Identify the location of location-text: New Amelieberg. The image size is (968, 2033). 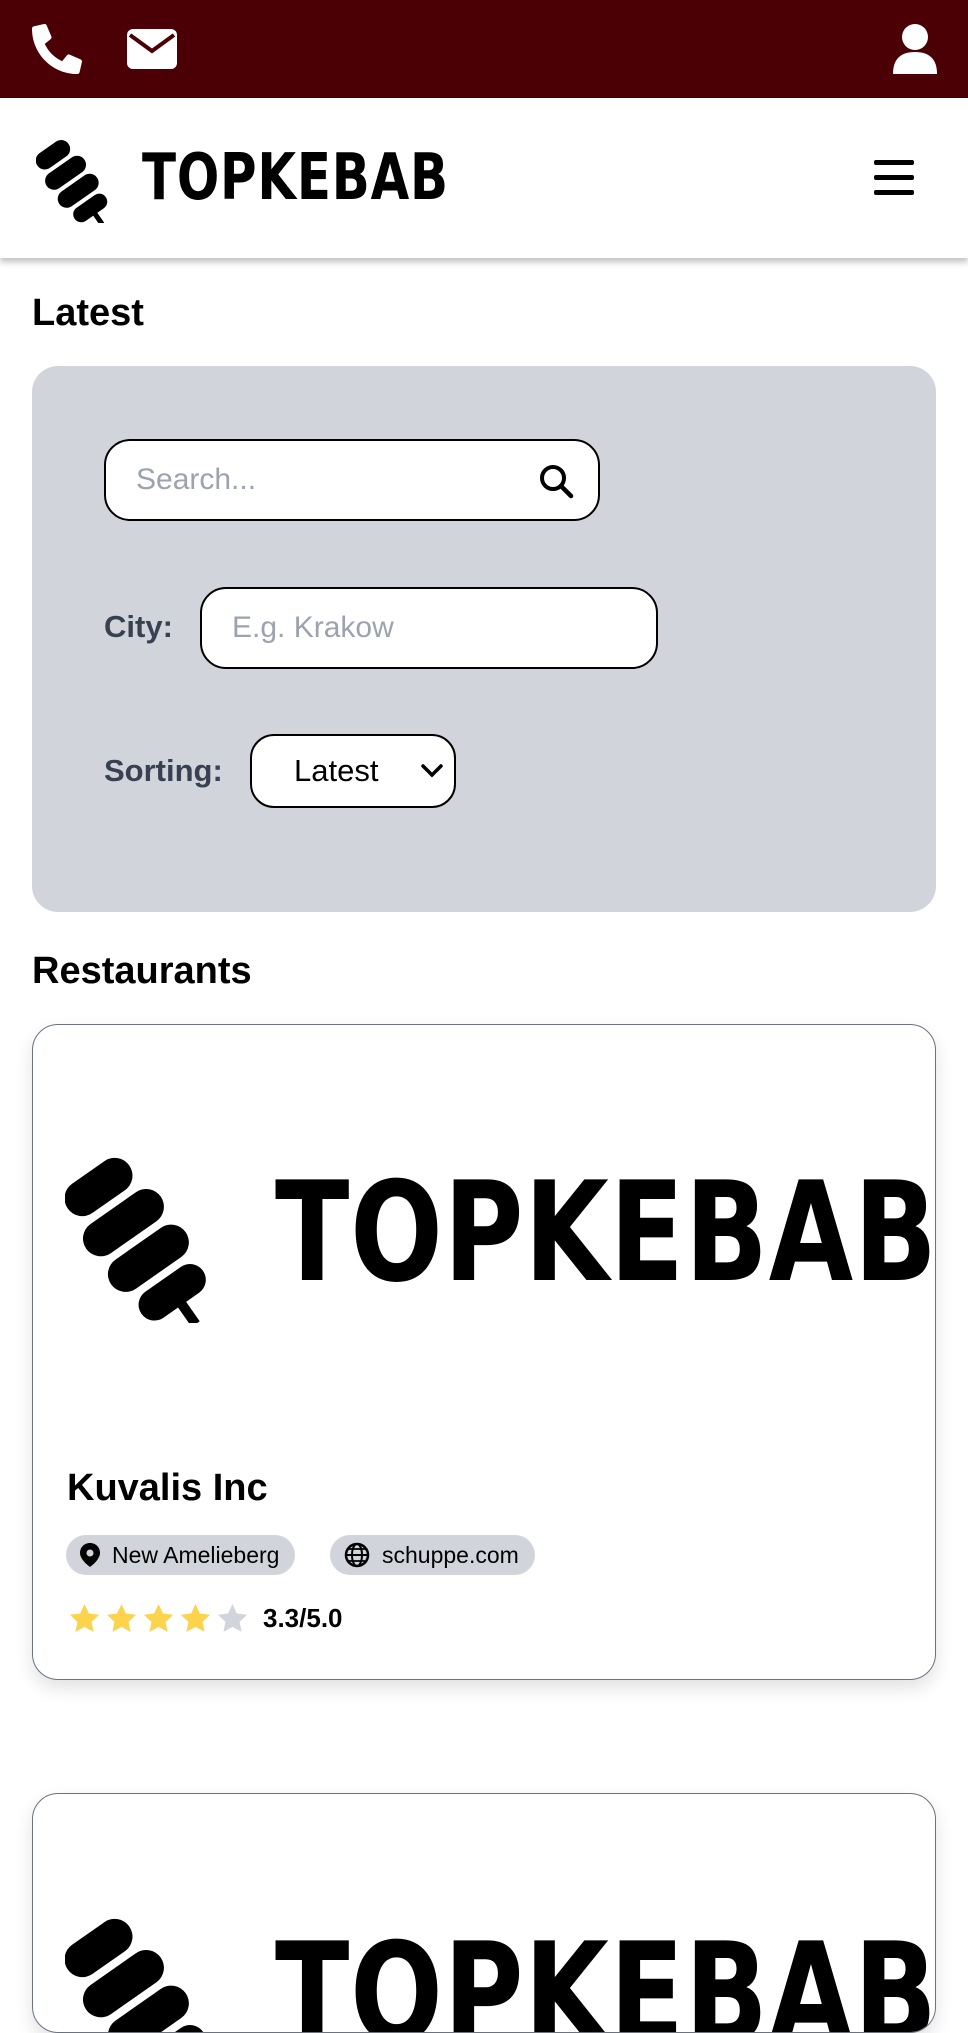
(196, 1554).